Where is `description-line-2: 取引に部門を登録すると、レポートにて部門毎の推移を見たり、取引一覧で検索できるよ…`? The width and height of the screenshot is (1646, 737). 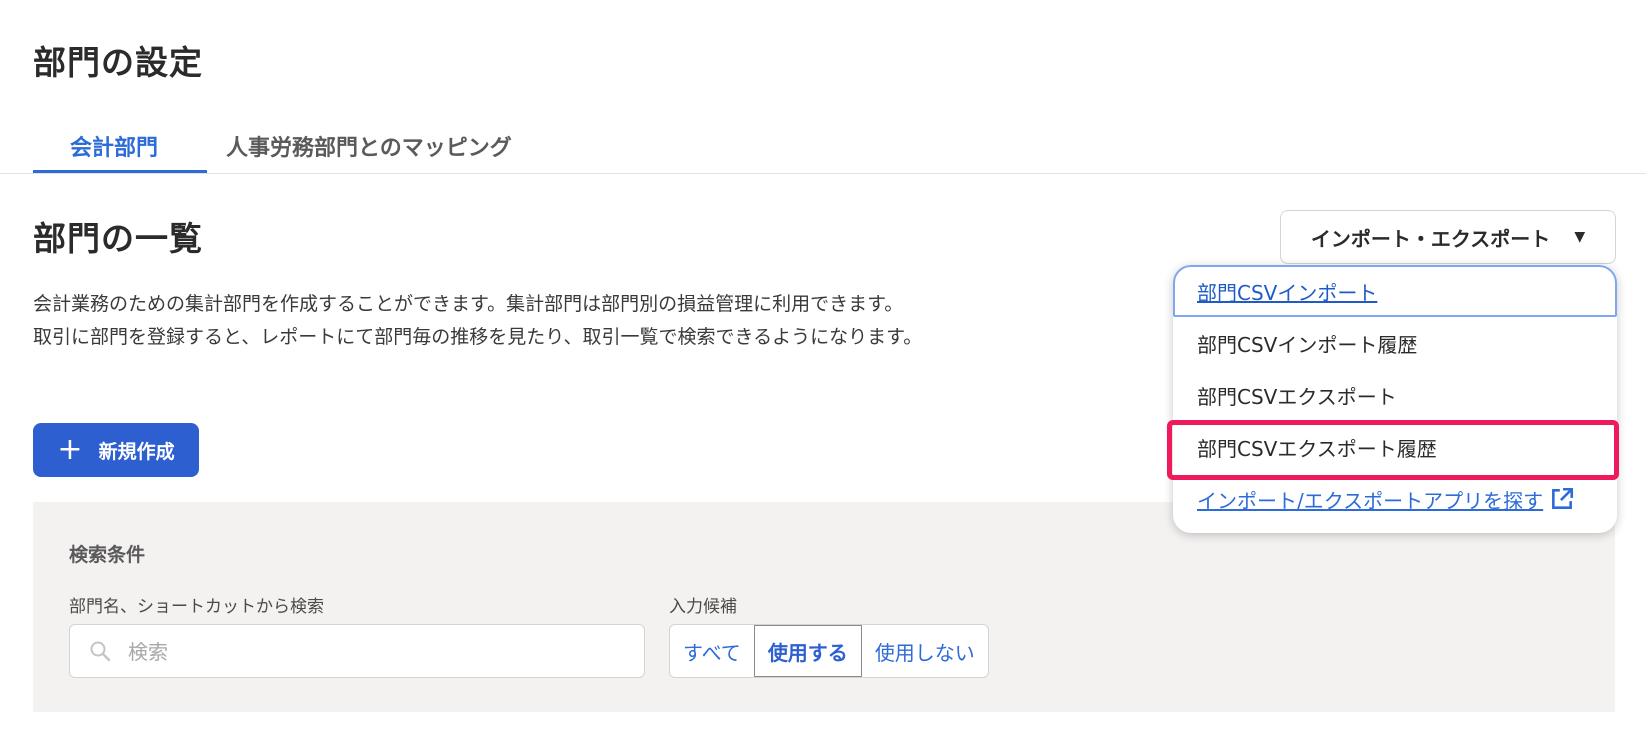
description-line-2: 取引に部門を登録すると、レポートにて部門毎の推移を見たり、取引一覧で検索できるよ… is located at coordinates (478, 337).